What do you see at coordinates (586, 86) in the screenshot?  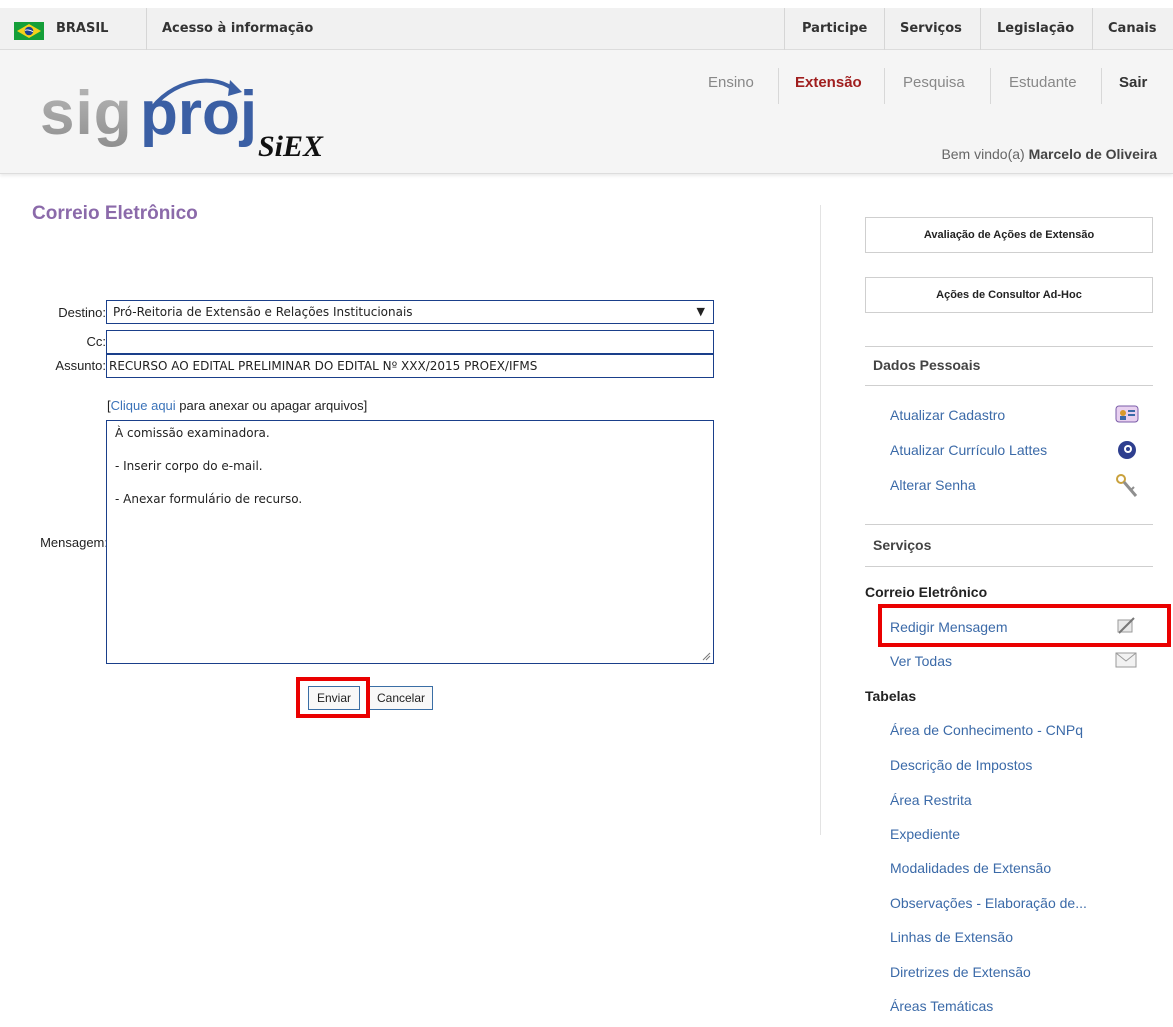 I see `main-nav: Ensino Extensão Pesquisa Estudante Sair` at bounding box center [586, 86].